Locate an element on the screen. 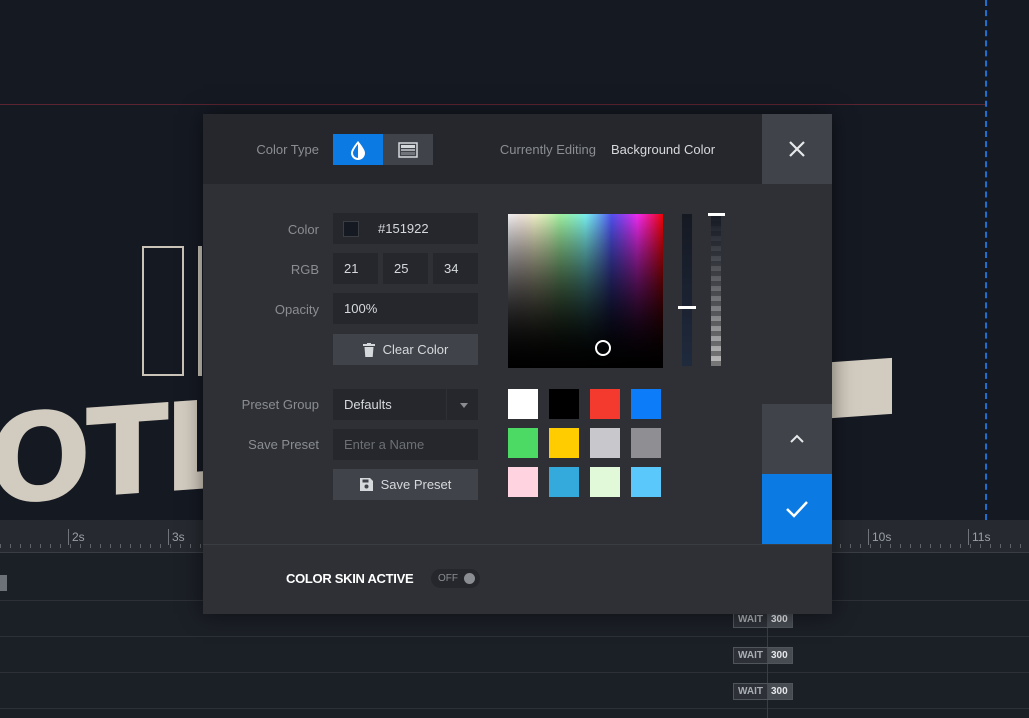 Image resolution: width=1029 pixels, height=718 pixels. preset-name-placeholder: Enter a Name is located at coordinates (384, 444).